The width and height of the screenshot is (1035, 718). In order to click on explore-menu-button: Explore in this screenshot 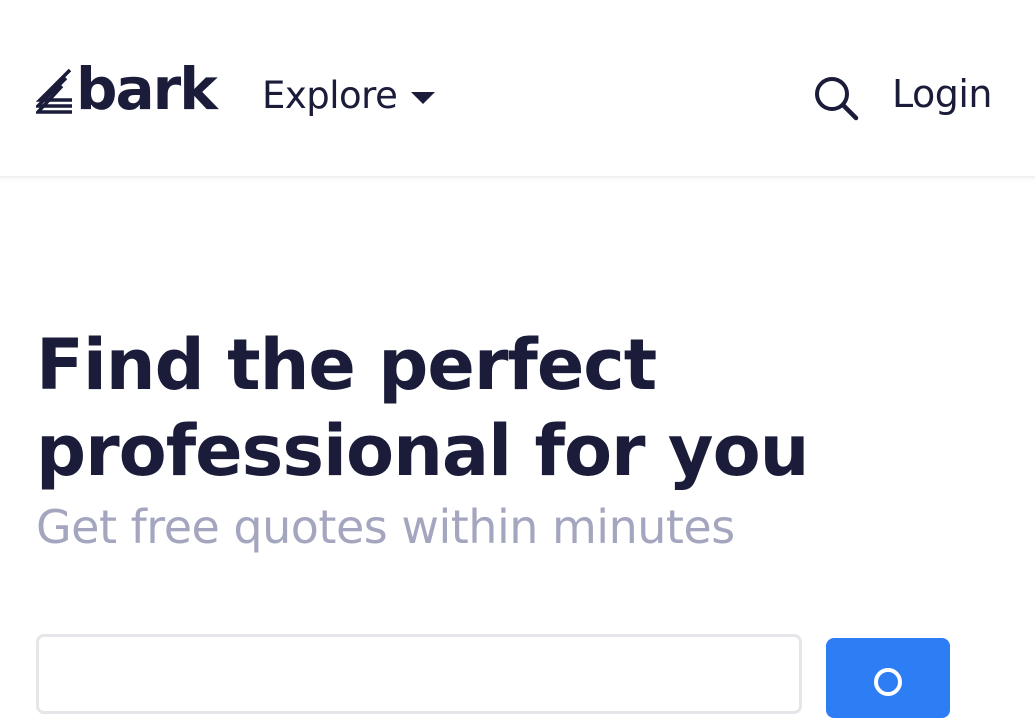, I will do `click(349, 95)`.